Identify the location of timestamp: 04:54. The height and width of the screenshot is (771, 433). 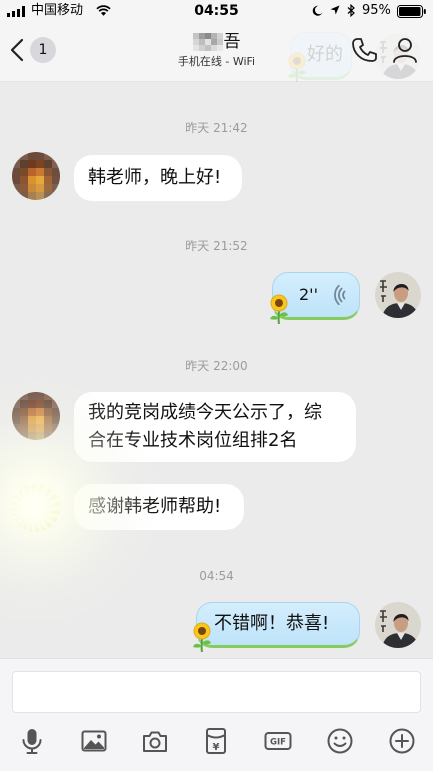
(216, 576).